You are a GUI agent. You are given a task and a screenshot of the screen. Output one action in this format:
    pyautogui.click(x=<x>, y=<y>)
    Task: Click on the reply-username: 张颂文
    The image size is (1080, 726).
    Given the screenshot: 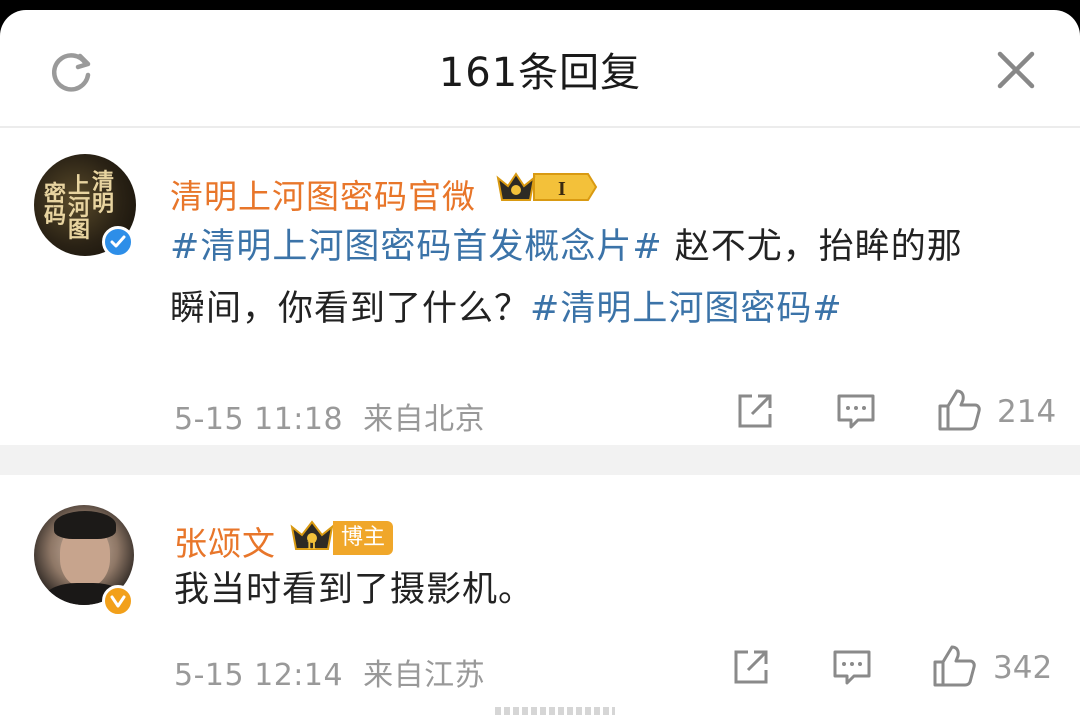 What is the action you would take?
    pyautogui.click(x=225, y=541)
    